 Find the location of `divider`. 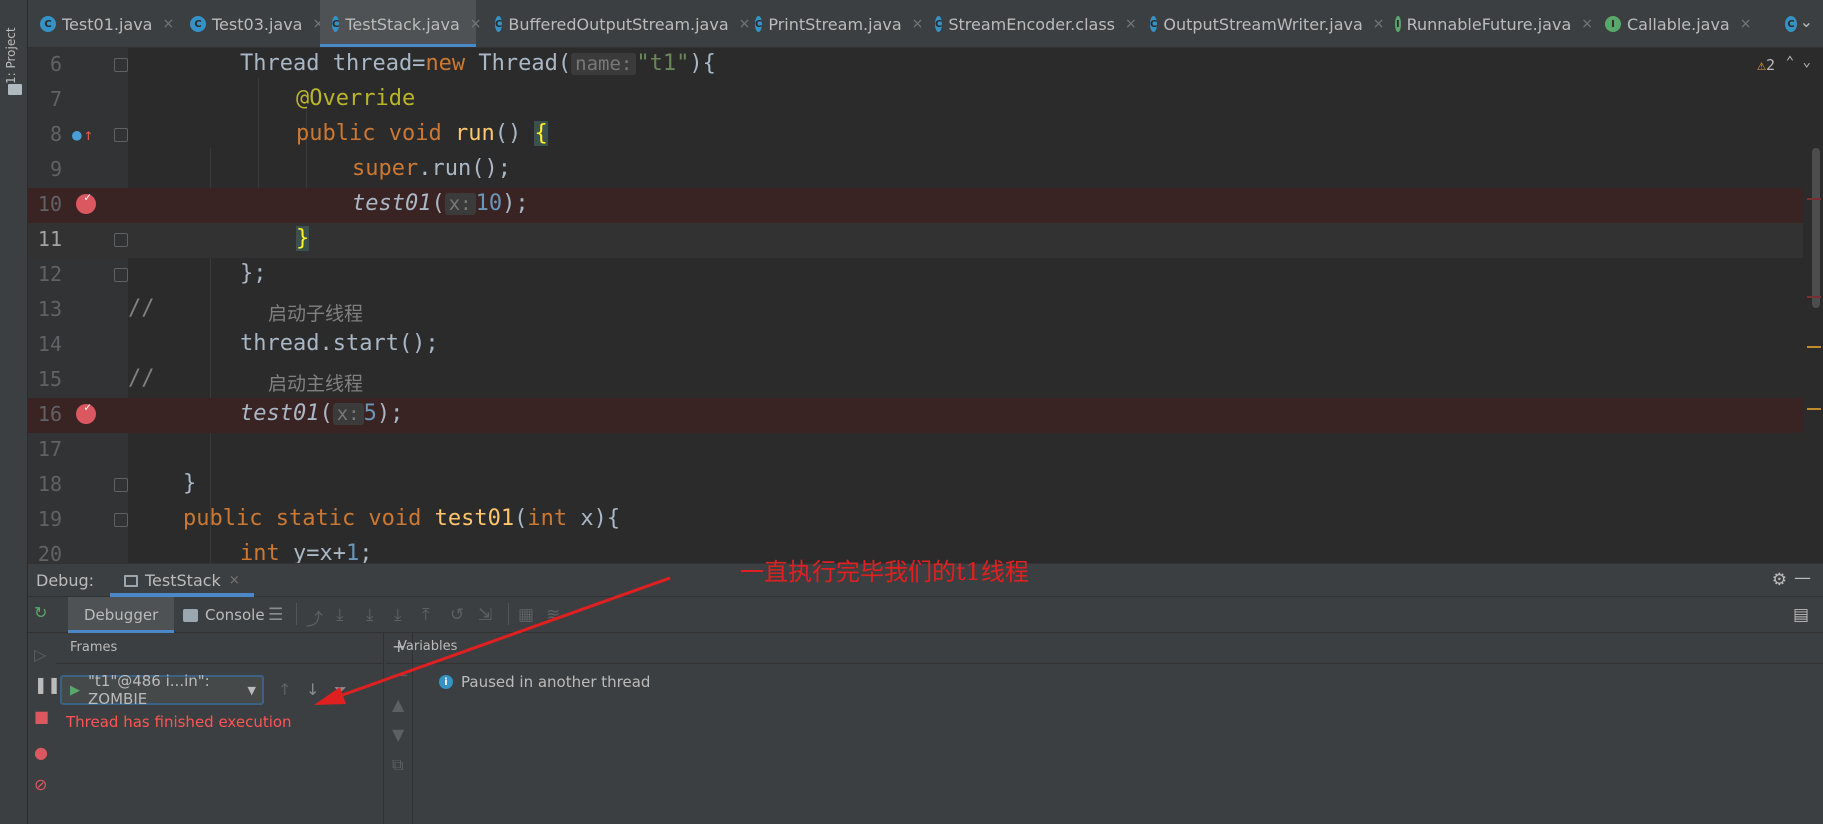

divider is located at coordinates (508, 614).